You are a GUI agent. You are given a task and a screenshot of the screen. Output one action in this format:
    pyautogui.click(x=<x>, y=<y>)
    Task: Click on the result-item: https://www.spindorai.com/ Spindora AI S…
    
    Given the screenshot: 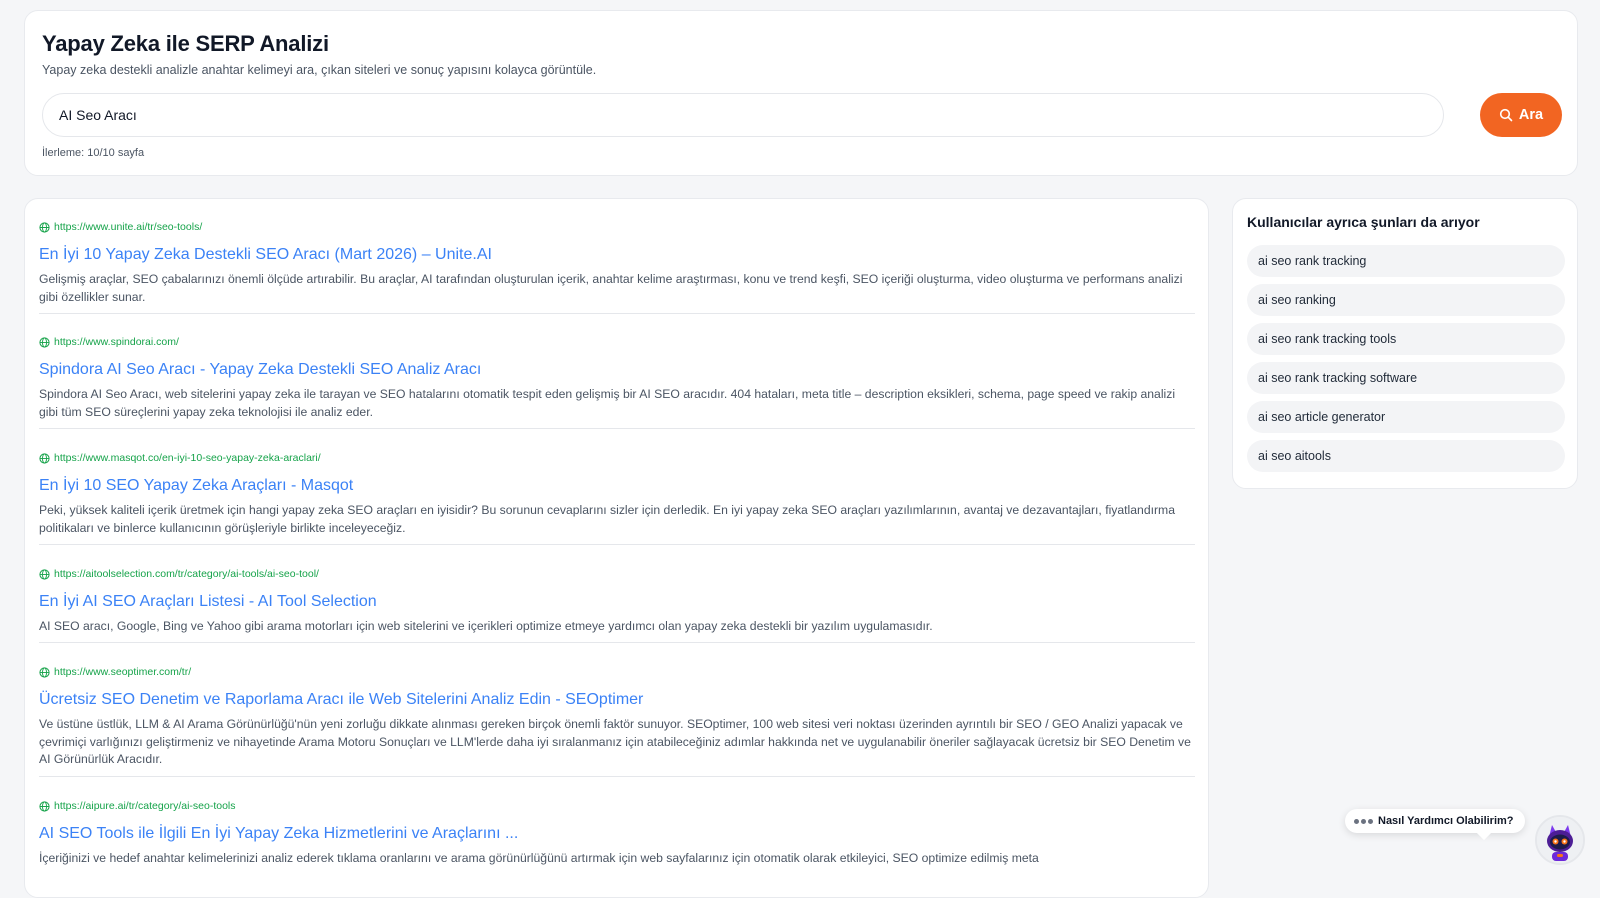 What is the action you would take?
    pyautogui.click(x=617, y=382)
    